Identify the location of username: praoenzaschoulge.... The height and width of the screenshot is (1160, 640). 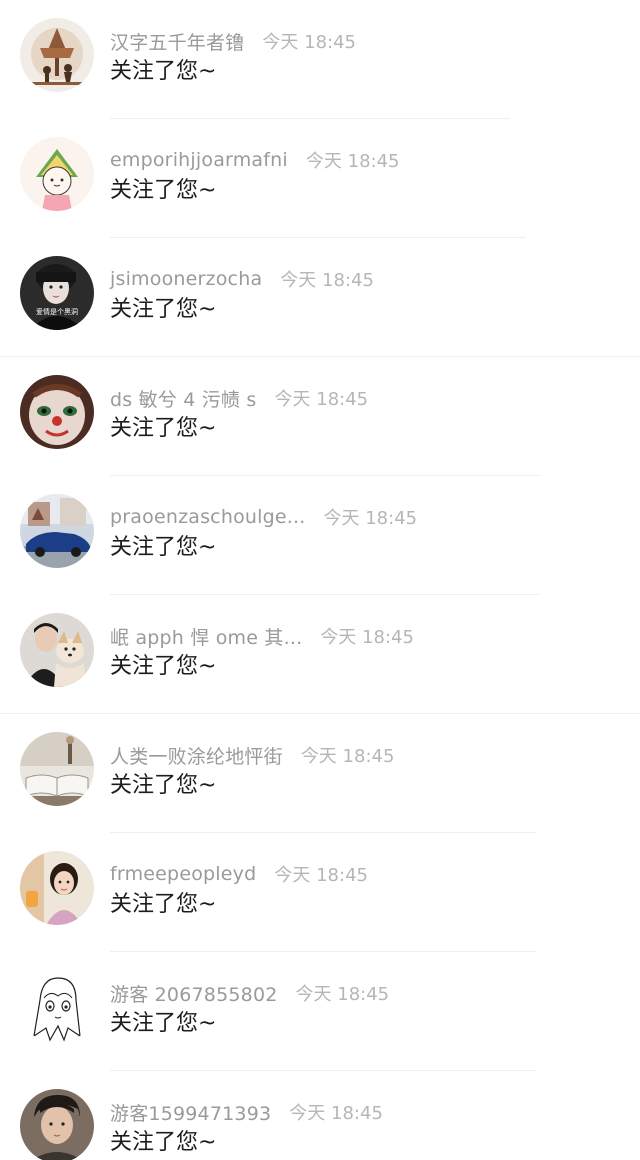
(208, 517).